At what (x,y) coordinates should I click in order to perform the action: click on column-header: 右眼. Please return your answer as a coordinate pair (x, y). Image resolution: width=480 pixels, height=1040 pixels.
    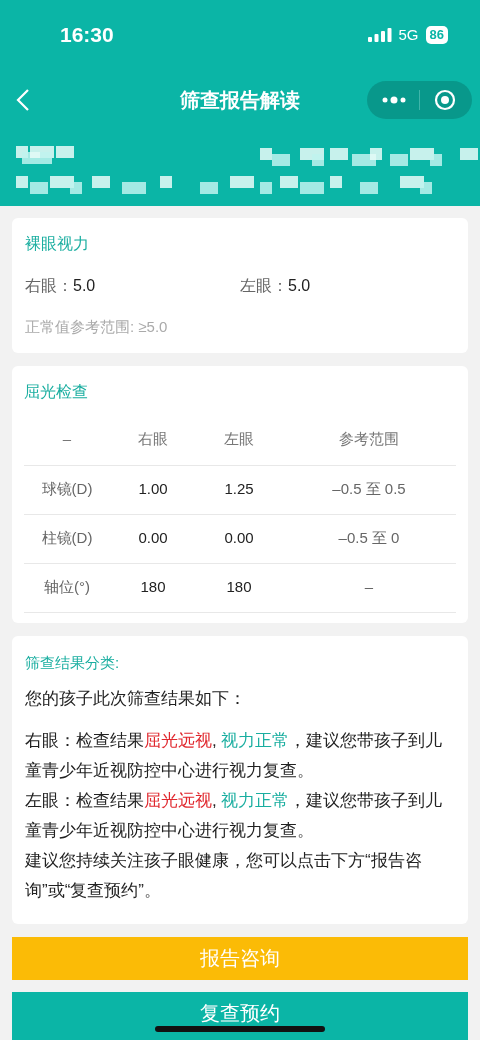
    Looking at the image, I should click on (153, 438).